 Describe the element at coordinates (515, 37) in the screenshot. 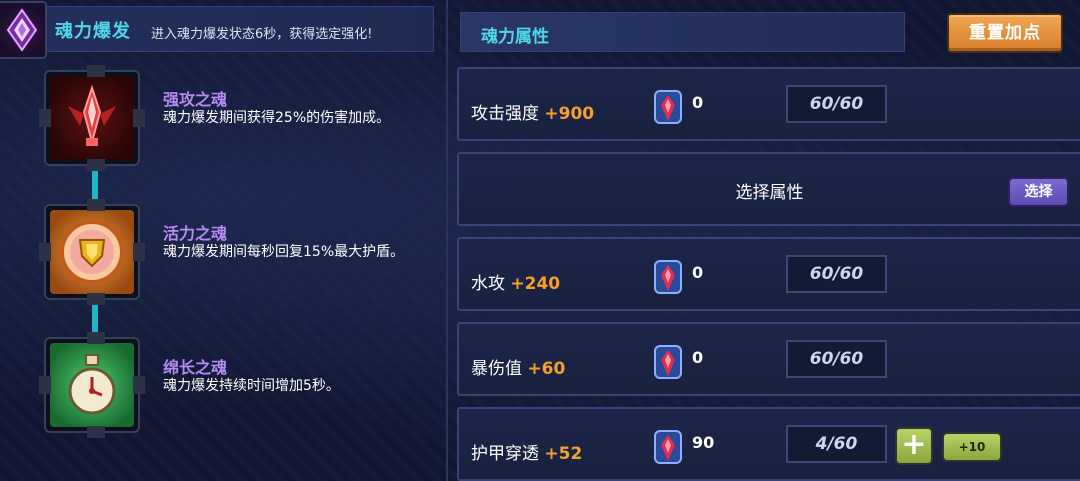

I see `soul-attributes-title: 魂力属性` at that location.